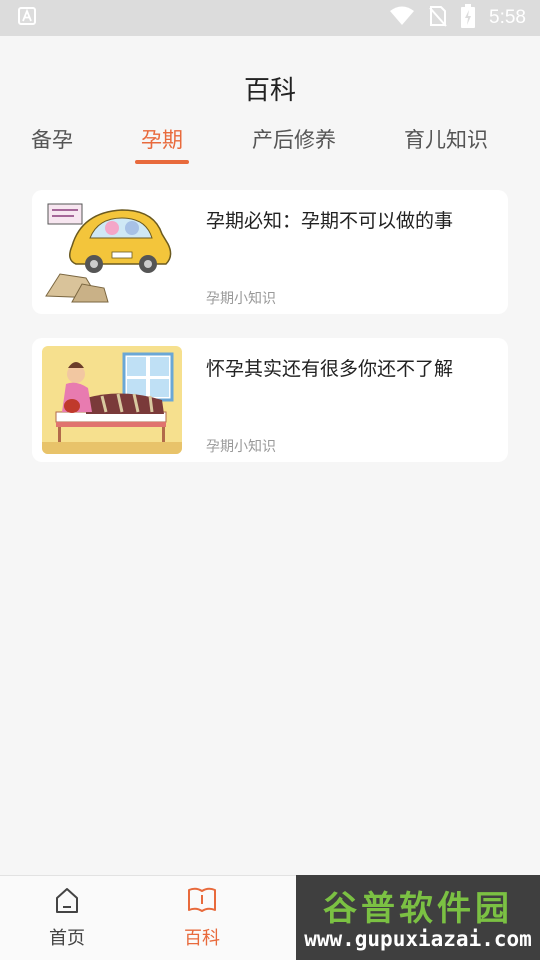  I want to click on status-time: 5:58, so click(507, 17).